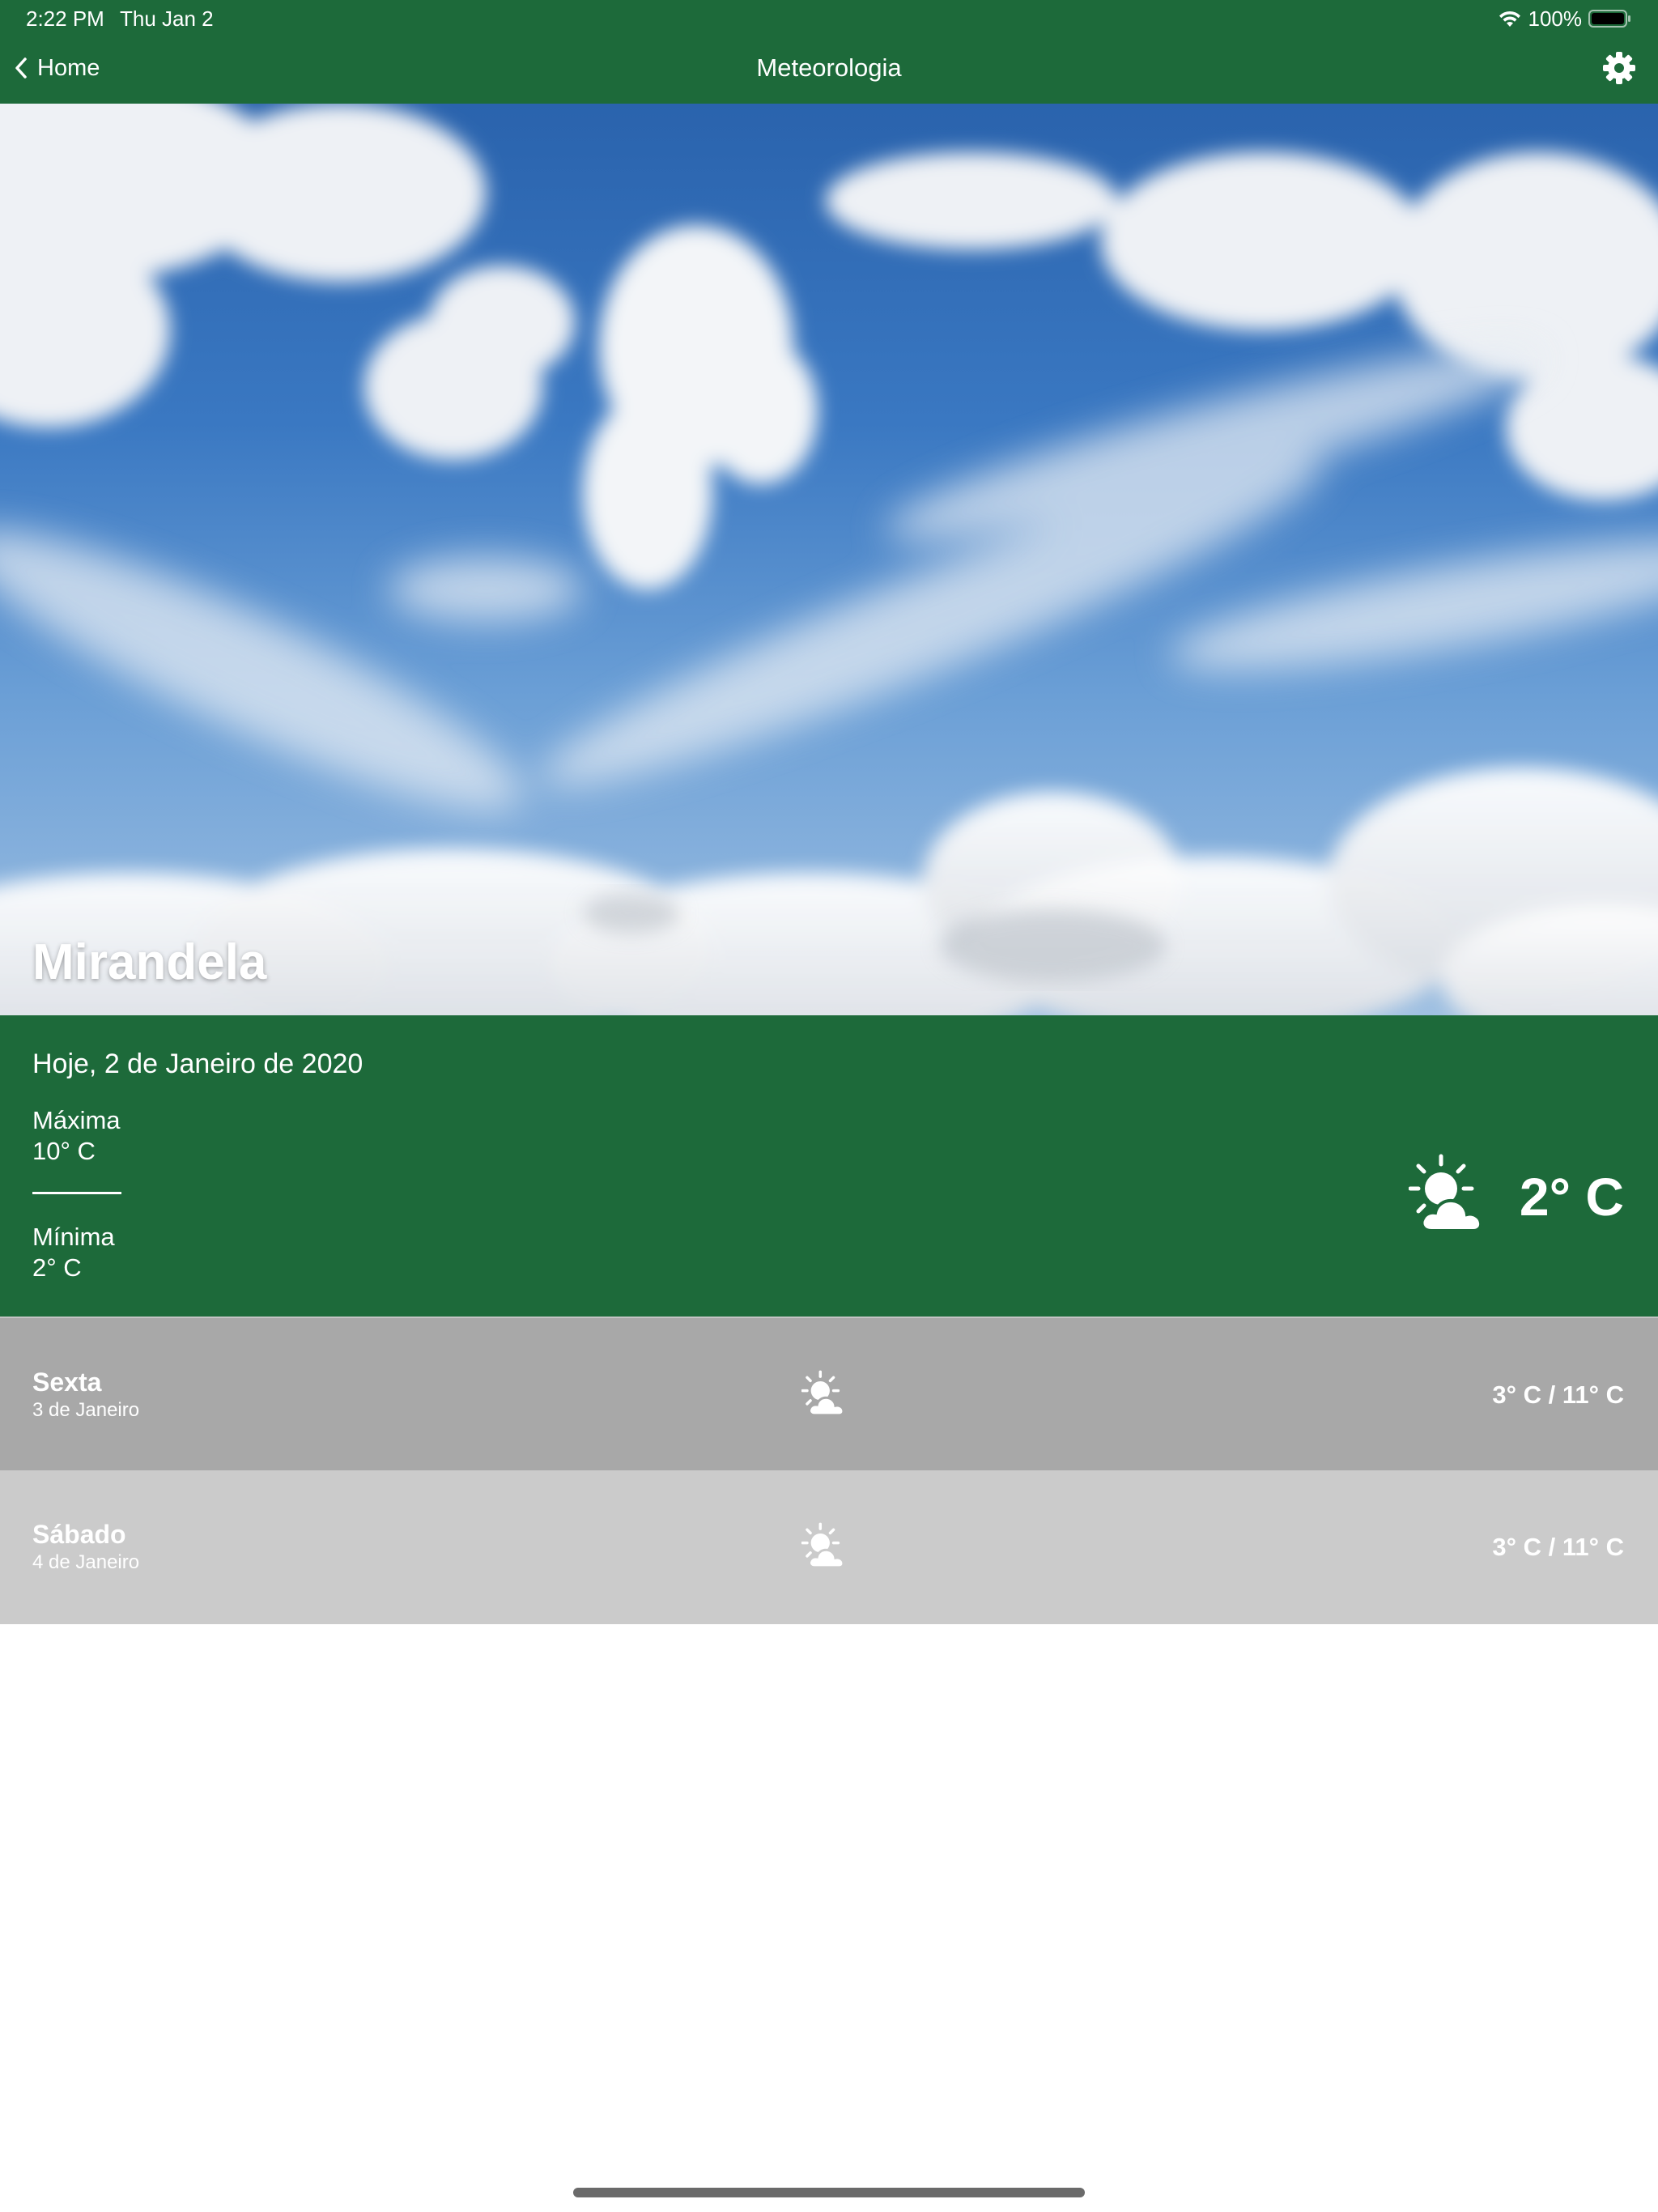  What do you see at coordinates (197, 1064) in the screenshot?
I see `today-date: Hoje, 2 de Janeiro de 2020` at bounding box center [197, 1064].